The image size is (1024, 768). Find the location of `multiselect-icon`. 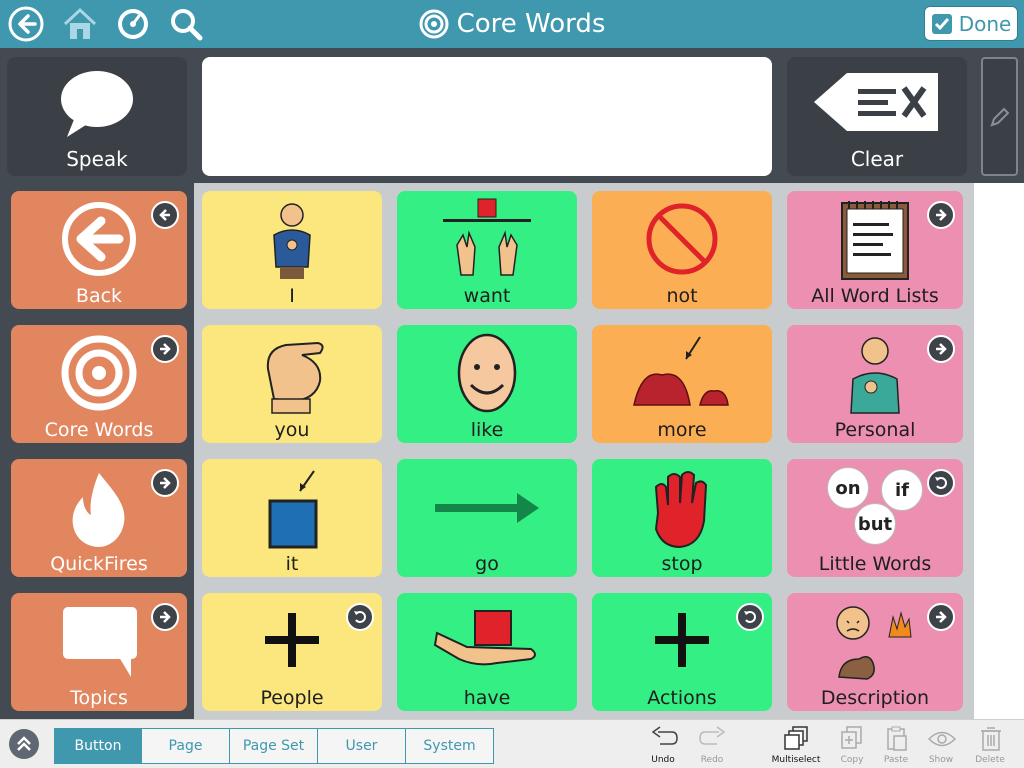

multiselect-icon is located at coordinates (796, 738).